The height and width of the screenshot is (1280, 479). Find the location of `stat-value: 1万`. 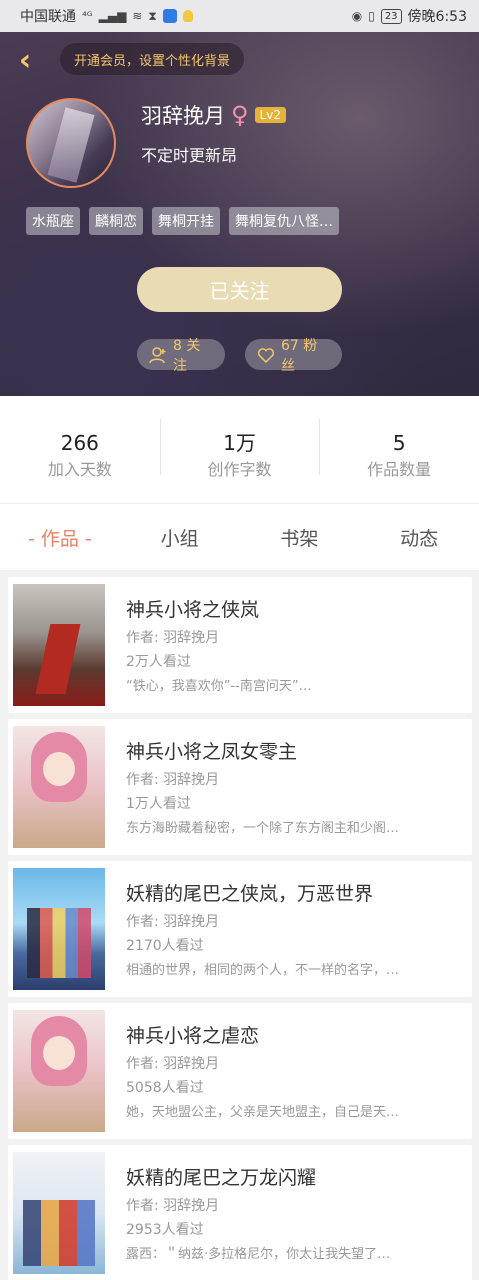

stat-value: 1万 is located at coordinates (239, 442).